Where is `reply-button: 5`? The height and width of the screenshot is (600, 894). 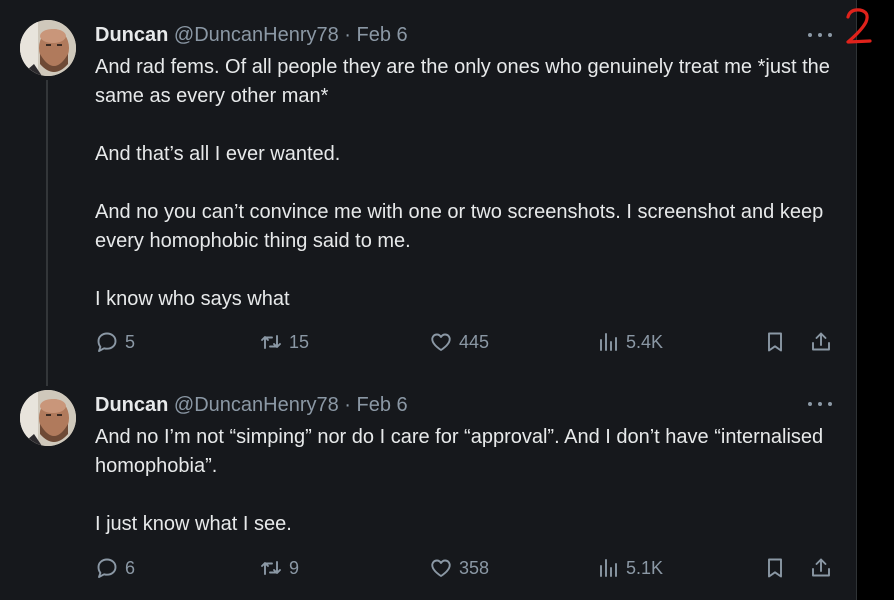 reply-button: 5 is located at coordinates (115, 342).